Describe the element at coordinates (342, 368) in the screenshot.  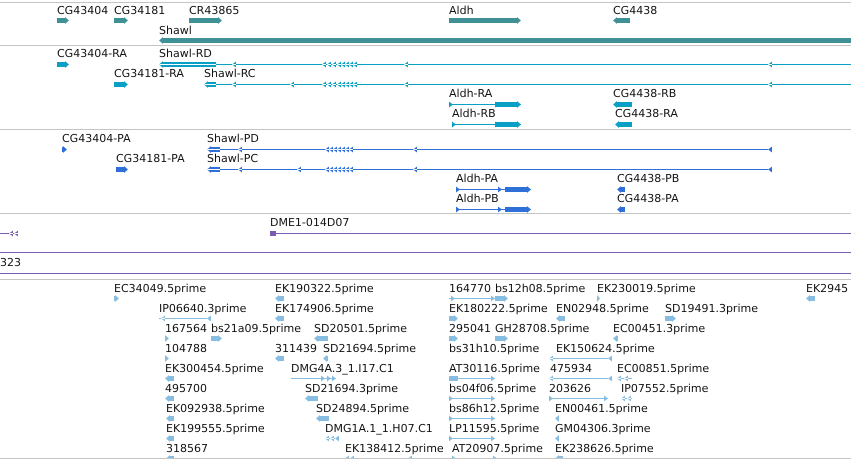
I see `feature-label: DMG4A.3_1.I17.C1` at that location.